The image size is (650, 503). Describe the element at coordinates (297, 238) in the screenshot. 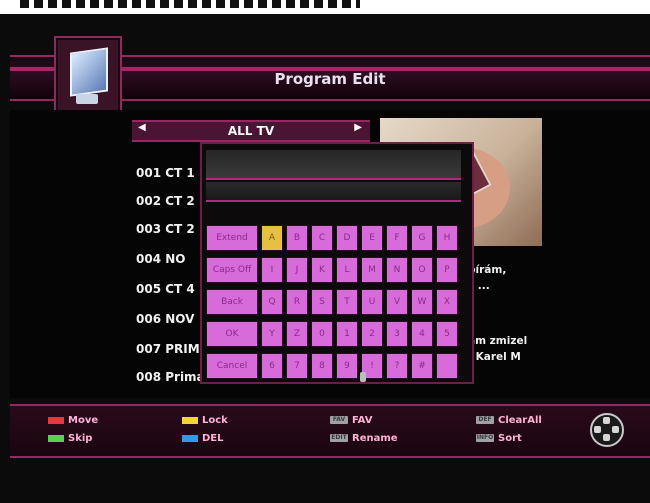

I see `keyboard-key: B` at that location.